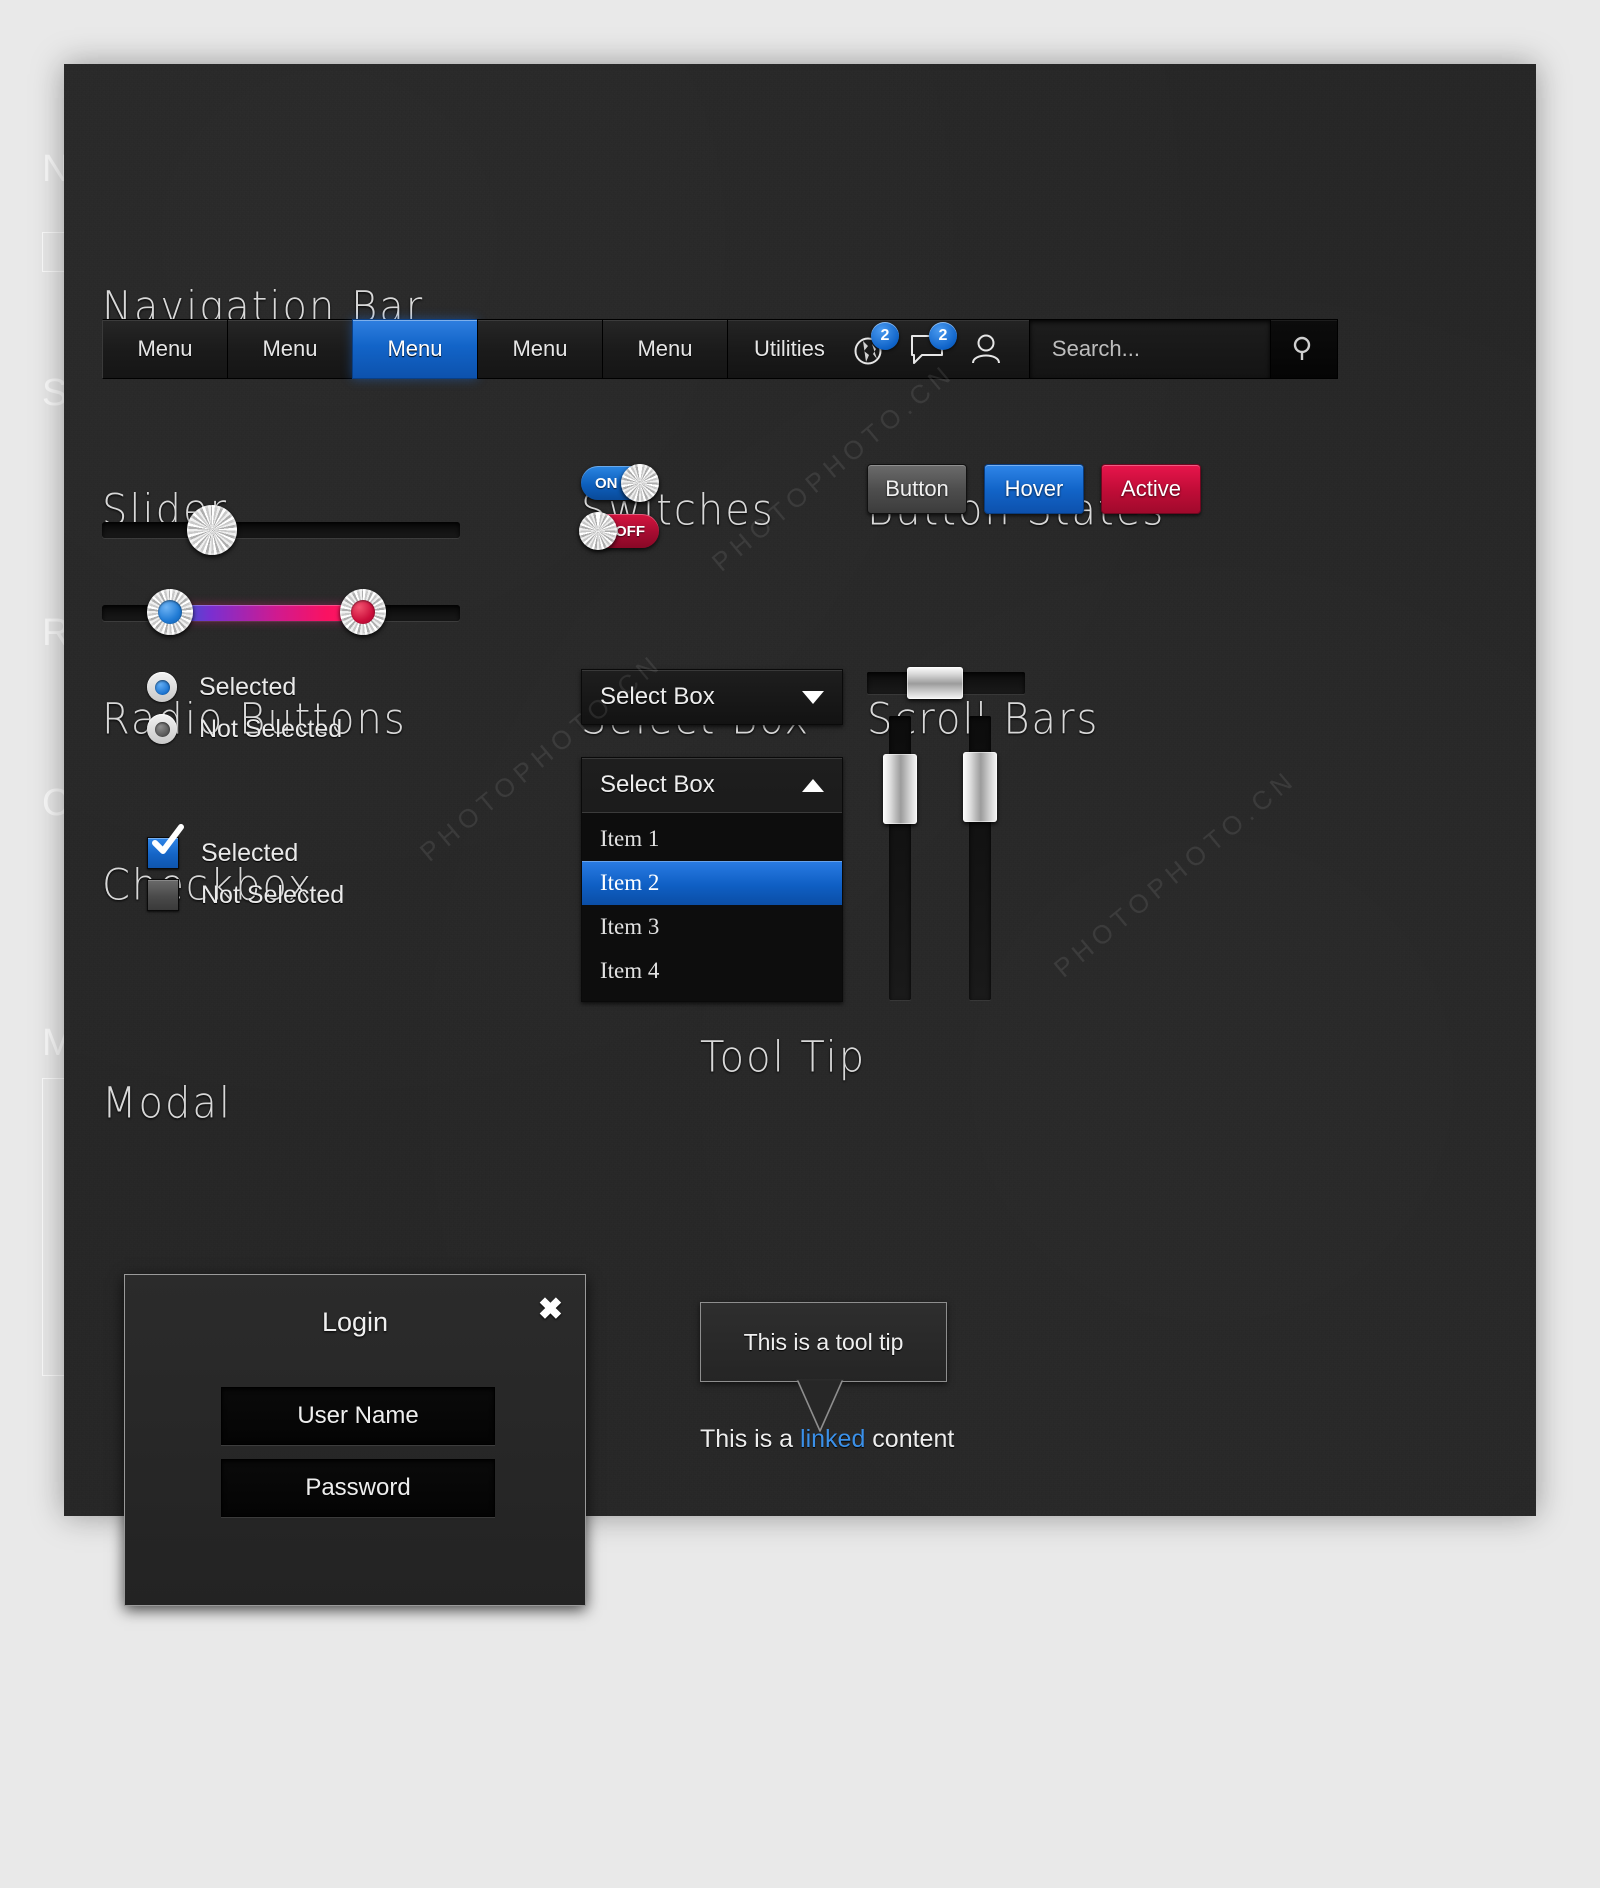  What do you see at coordinates (250, 852) in the screenshot?
I see `checkbox-selected-label: Selected` at bounding box center [250, 852].